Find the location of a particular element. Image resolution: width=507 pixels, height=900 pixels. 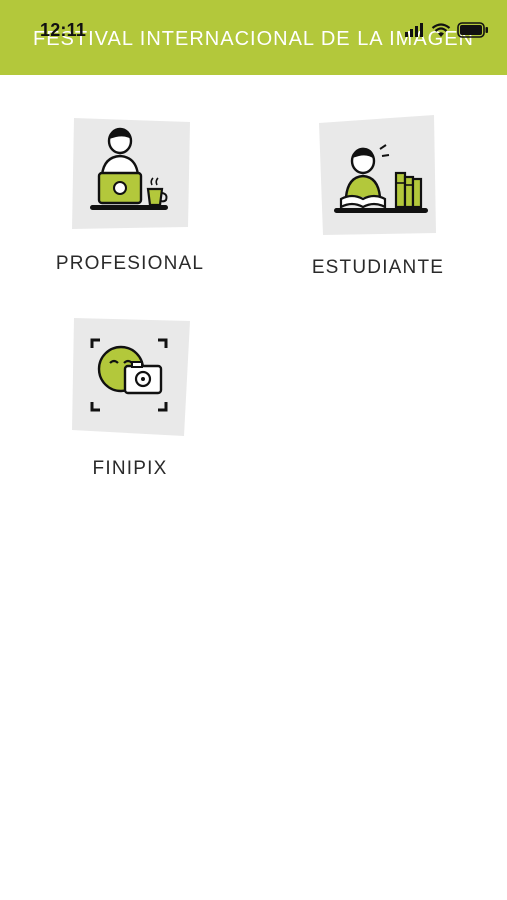

battery-icon is located at coordinates (472, 30).